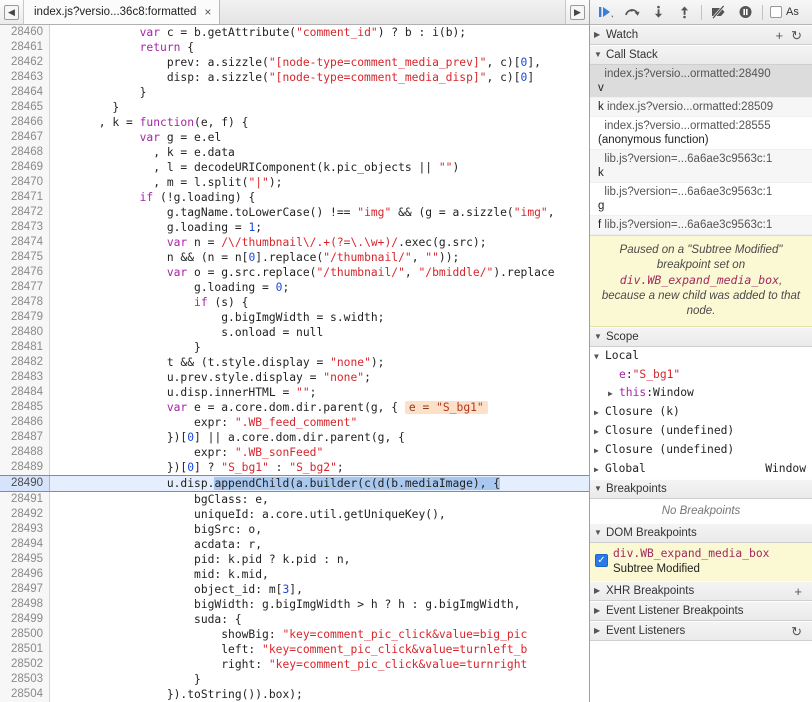  I want to click on code-line-text: , k = e.data, so click(319, 152).